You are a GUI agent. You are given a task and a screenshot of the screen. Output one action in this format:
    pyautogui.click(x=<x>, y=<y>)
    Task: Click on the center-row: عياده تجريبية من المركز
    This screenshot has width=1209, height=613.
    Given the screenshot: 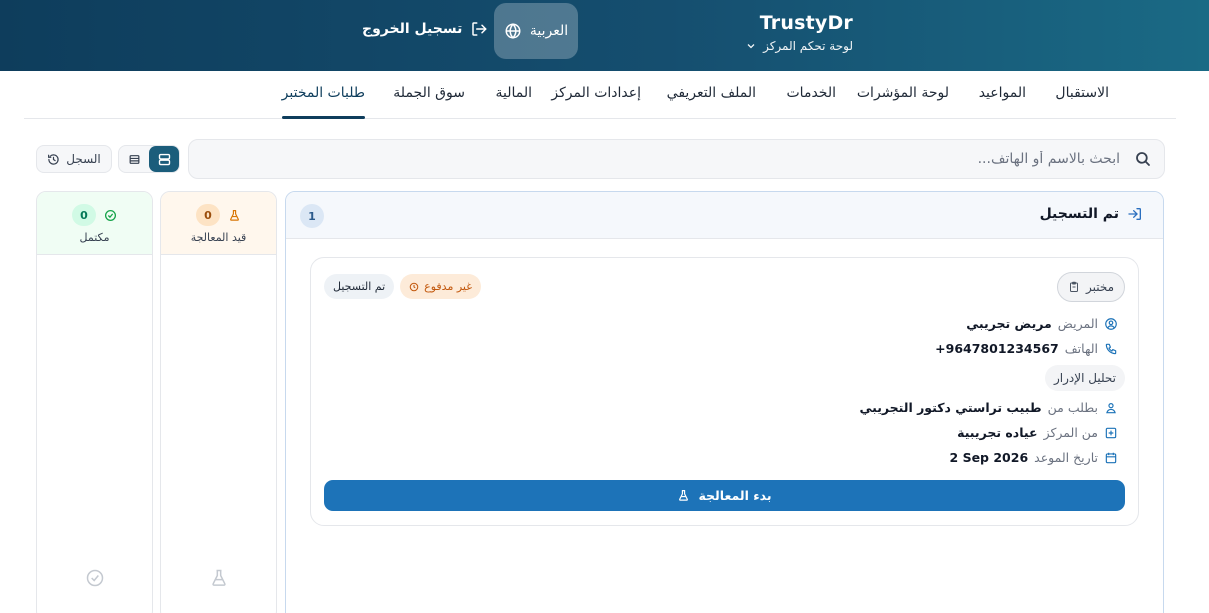 What is the action you would take?
    pyautogui.click(x=1037, y=432)
    